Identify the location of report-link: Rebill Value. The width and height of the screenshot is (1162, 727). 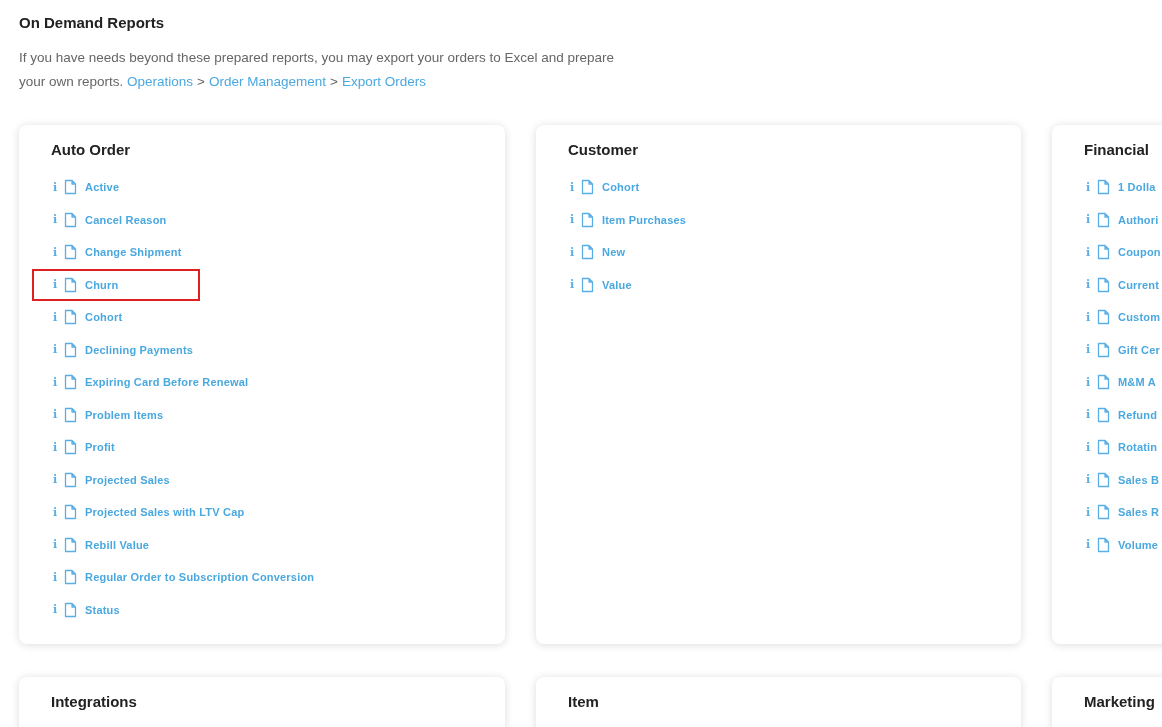
(117, 544).